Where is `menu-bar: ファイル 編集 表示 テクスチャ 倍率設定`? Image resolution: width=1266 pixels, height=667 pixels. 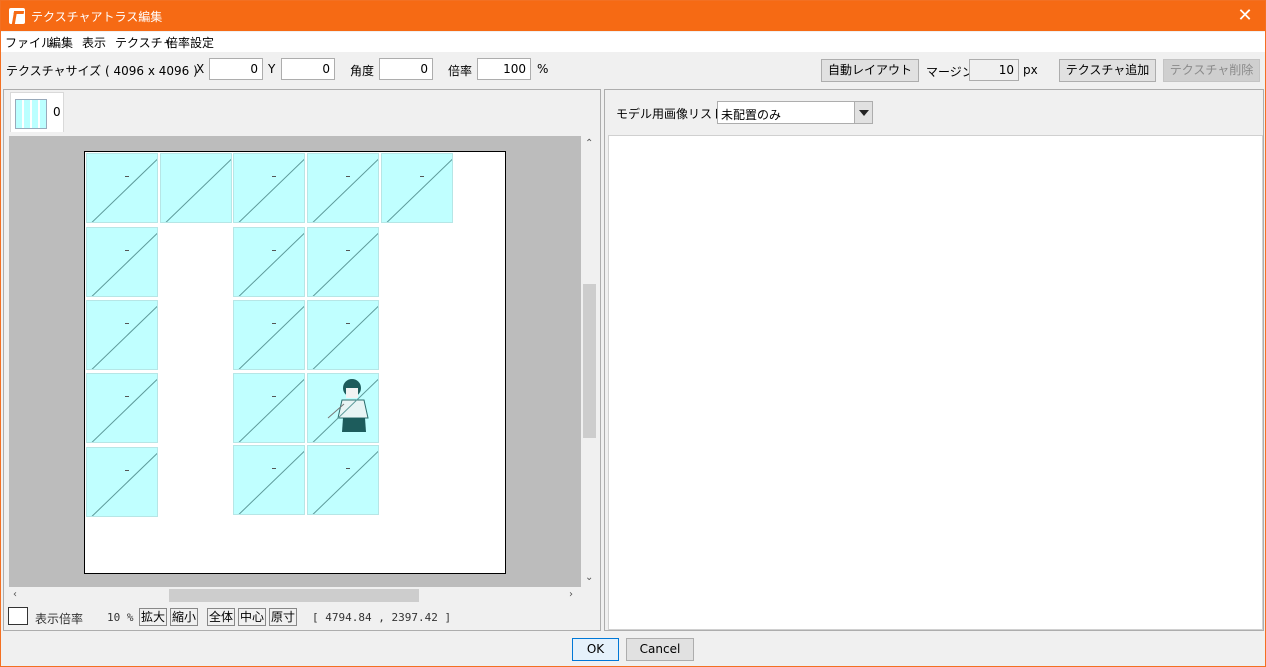
menu-bar: ファイル 編集 表示 テクスチャ 倍率設定 is located at coordinates (633, 42).